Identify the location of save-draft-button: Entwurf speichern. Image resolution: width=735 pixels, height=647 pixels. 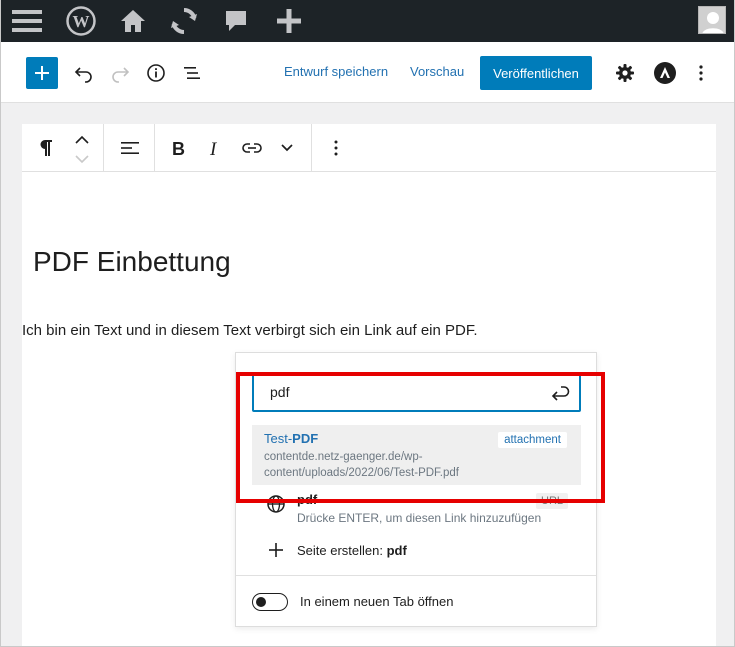
(336, 71).